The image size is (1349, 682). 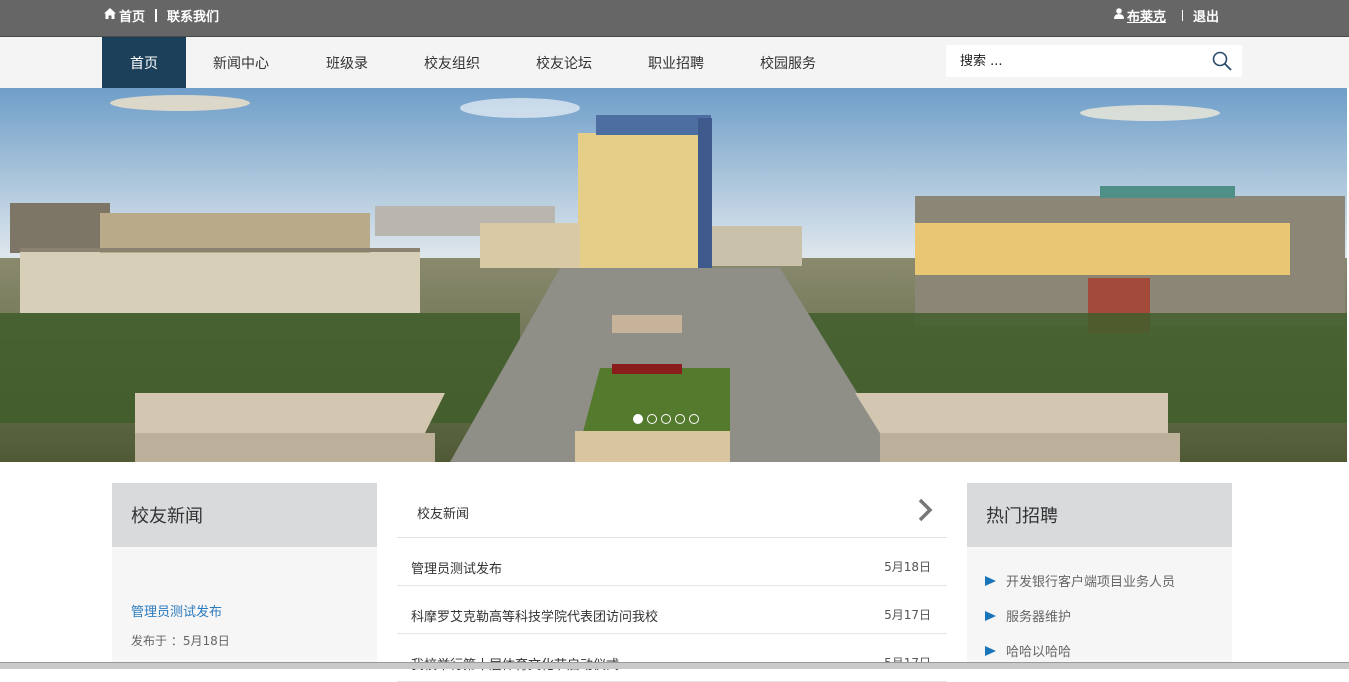 I want to click on job-item: 哈哈以哈哈, so click(x=1028, y=650).